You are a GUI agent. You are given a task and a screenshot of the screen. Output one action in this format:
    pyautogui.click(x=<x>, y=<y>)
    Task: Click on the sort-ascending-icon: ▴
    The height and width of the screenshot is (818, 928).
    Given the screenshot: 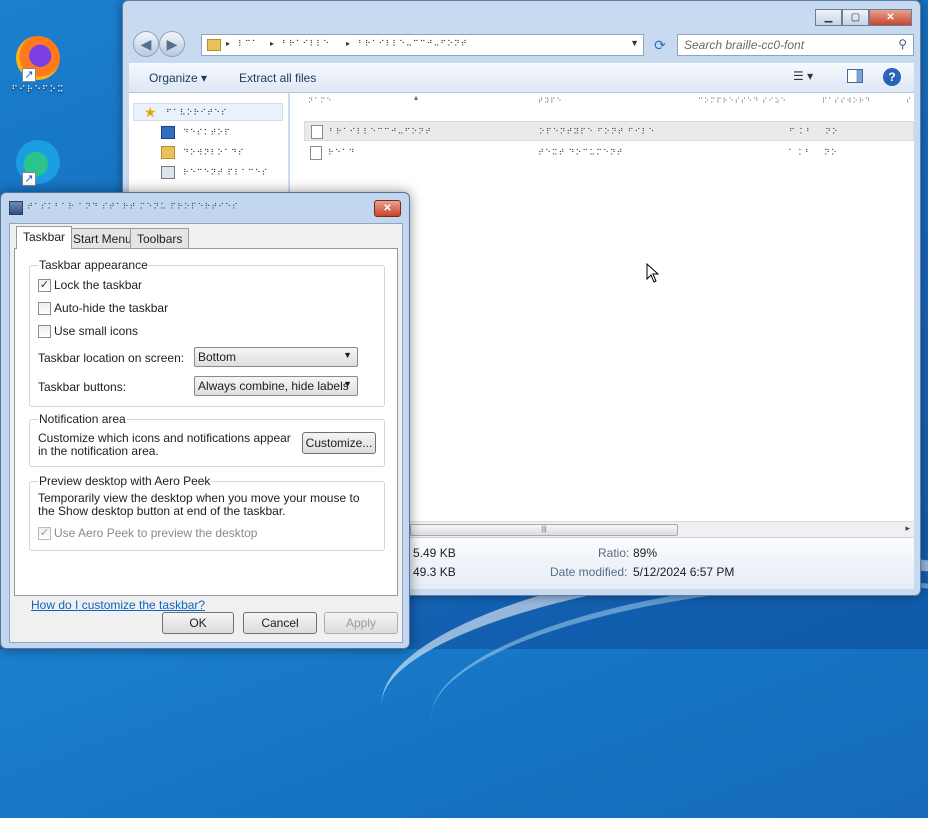 What is the action you would take?
    pyautogui.click(x=416, y=97)
    